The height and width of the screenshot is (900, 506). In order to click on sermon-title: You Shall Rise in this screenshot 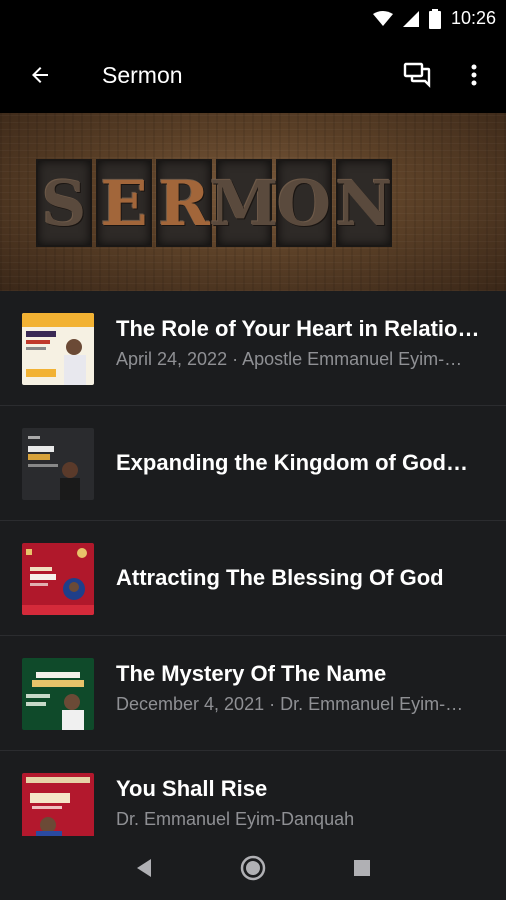, I will do `click(192, 788)`.